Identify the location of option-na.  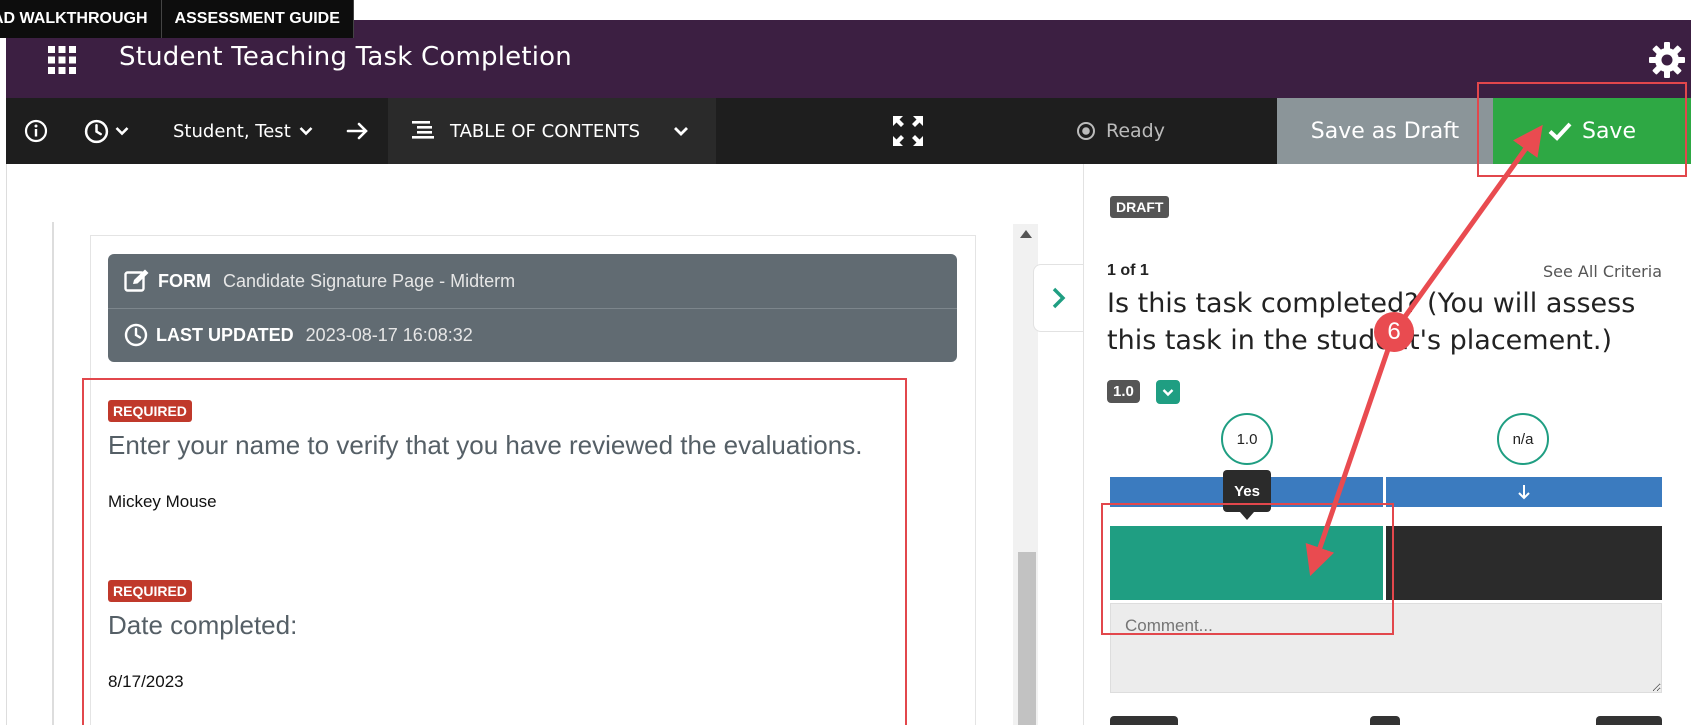
(1524, 563).